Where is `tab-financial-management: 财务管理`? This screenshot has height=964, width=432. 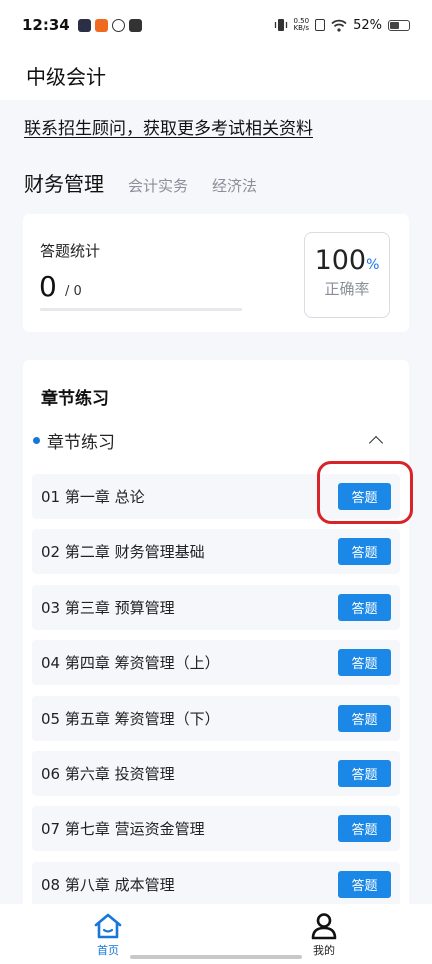 tab-financial-management: 财务管理 is located at coordinates (64, 182).